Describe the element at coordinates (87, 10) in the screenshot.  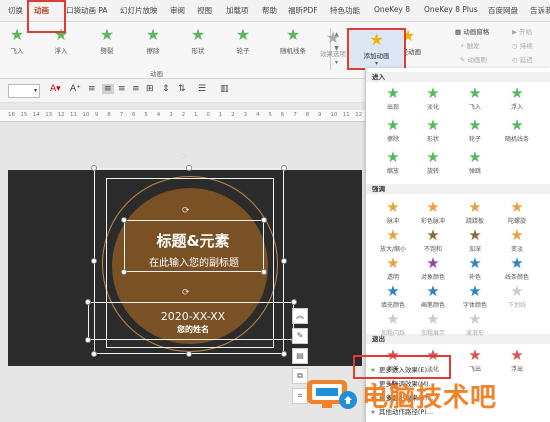
I see `tab-pocket-animation: 口袋动画 PA` at that location.